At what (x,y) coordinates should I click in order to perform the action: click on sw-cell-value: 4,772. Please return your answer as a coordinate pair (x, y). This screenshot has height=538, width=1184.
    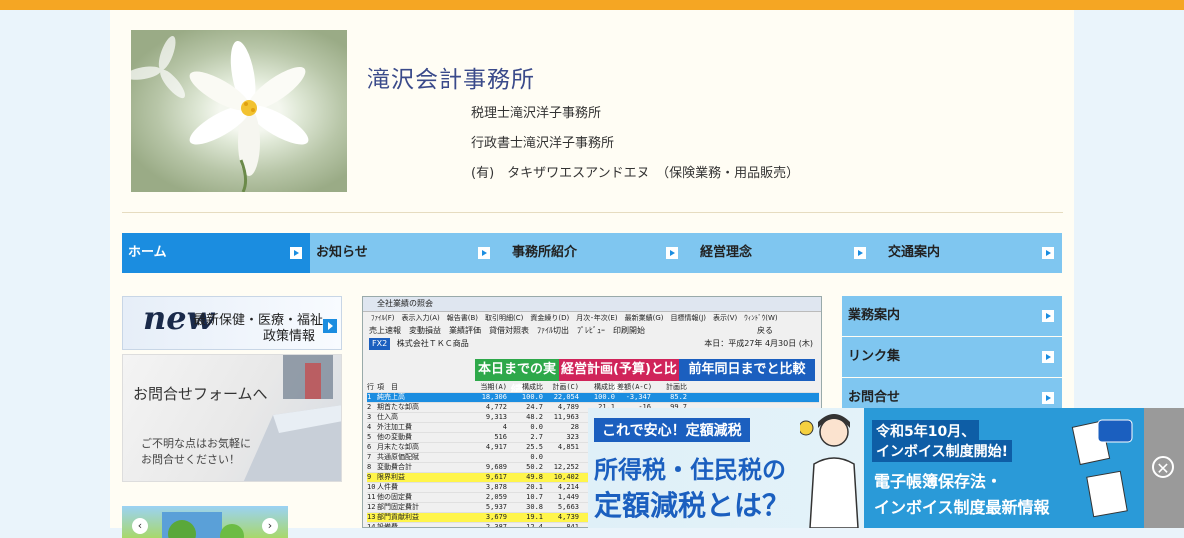
    Looking at the image, I should click on (496, 407).